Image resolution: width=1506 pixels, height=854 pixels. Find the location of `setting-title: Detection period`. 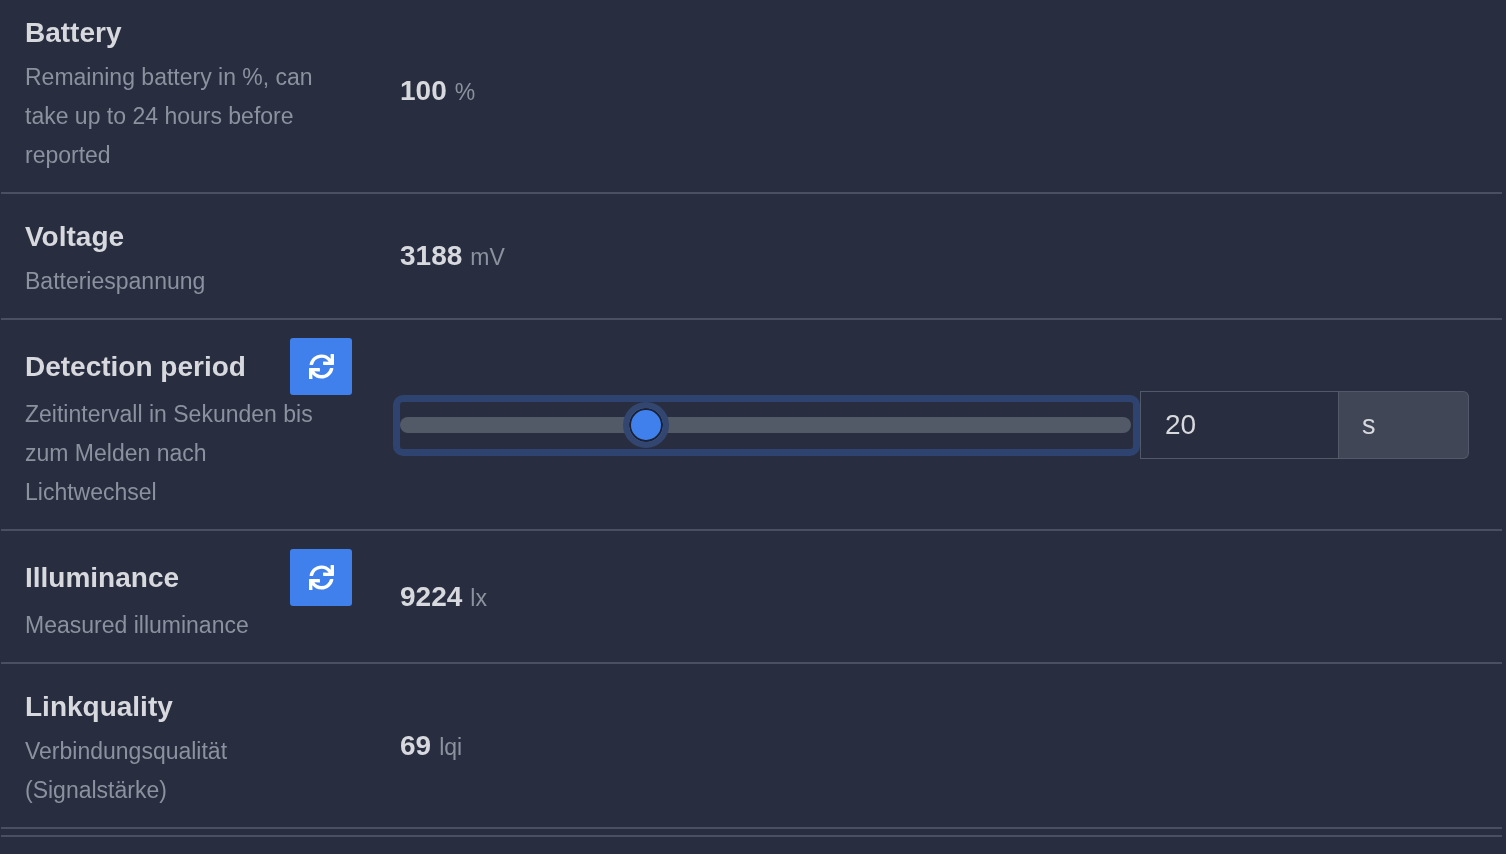

setting-title: Detection period is located at coordinates (135, 366).